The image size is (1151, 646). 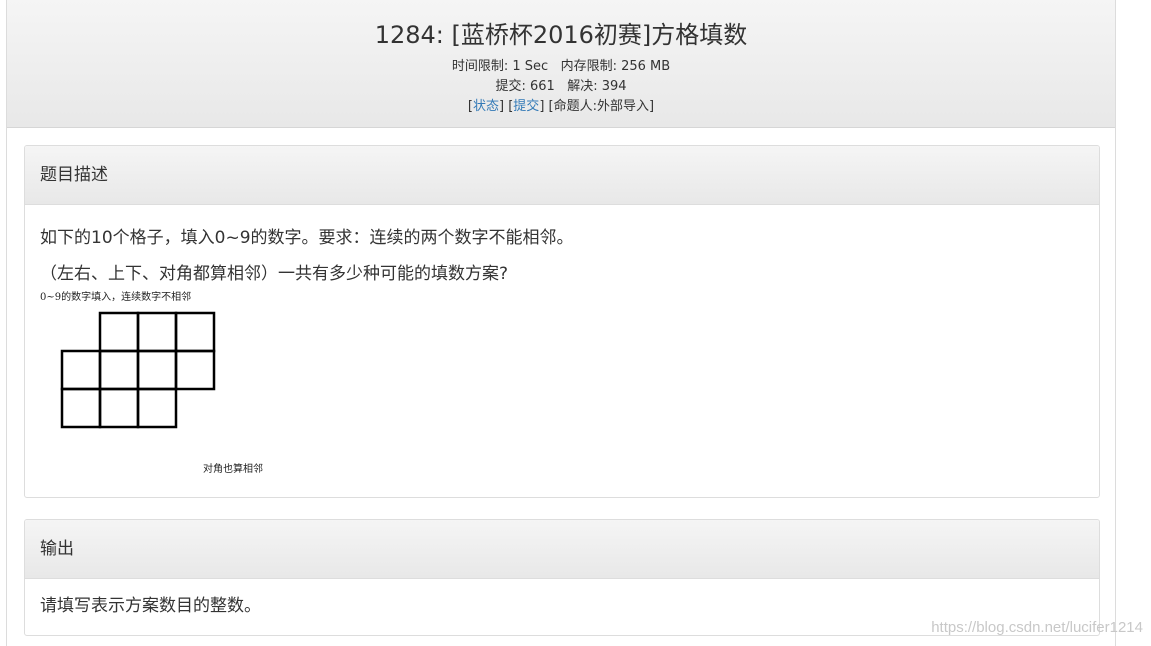 What do you see at coordinates (588, 66) in the screenshot?
I see `memory-limit-label: 内存限制:` at bounding box center [588, 66].